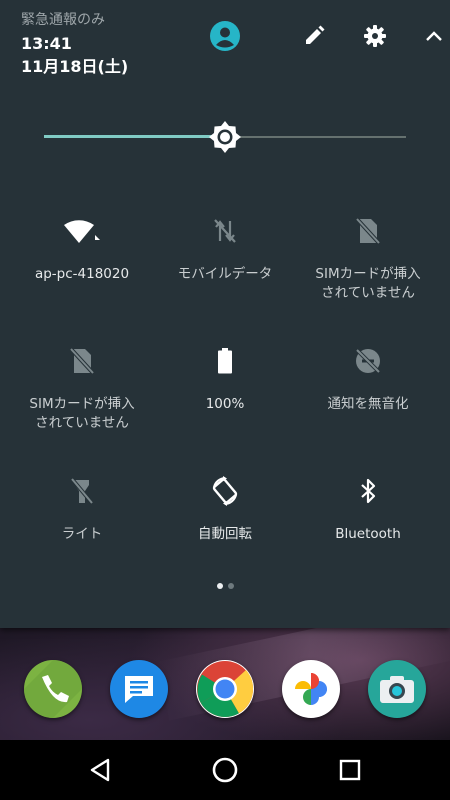 The image size is (450, 800). I want to click on header-actions, so click(320, 36).